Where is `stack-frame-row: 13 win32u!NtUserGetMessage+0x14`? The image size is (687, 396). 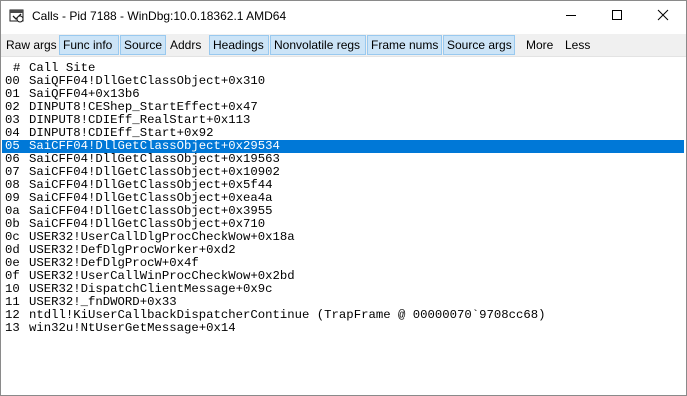
stack-frame-row: 13 win32u!NtUserGetMessage+0x14 is located at coordinates (120, 328).